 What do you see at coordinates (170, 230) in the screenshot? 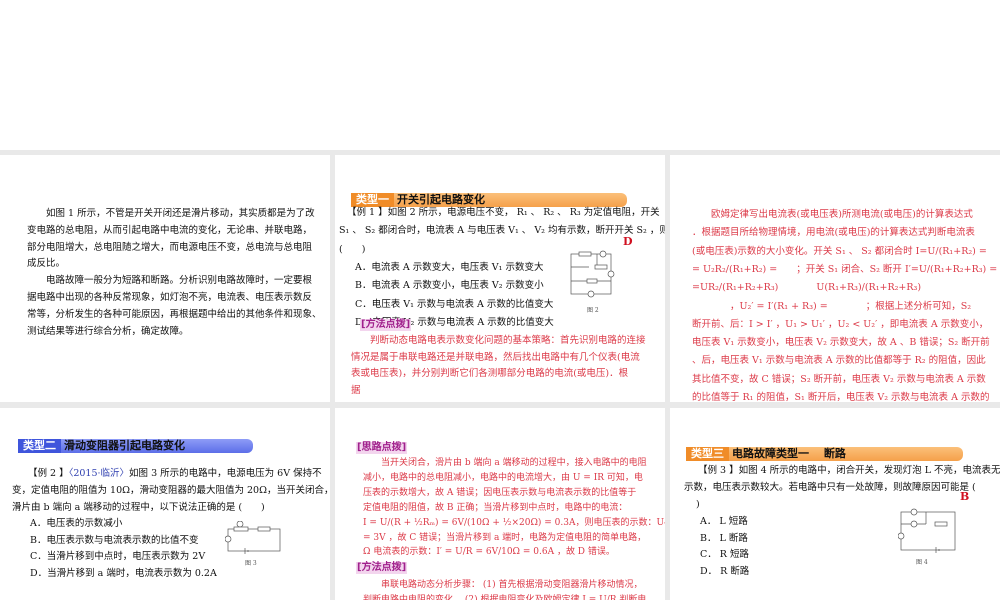
I see `text-line: 变电路的总电阻，从而引起电路中电流的变化，无论串、并联电路，` at bounding box center [170, 230].